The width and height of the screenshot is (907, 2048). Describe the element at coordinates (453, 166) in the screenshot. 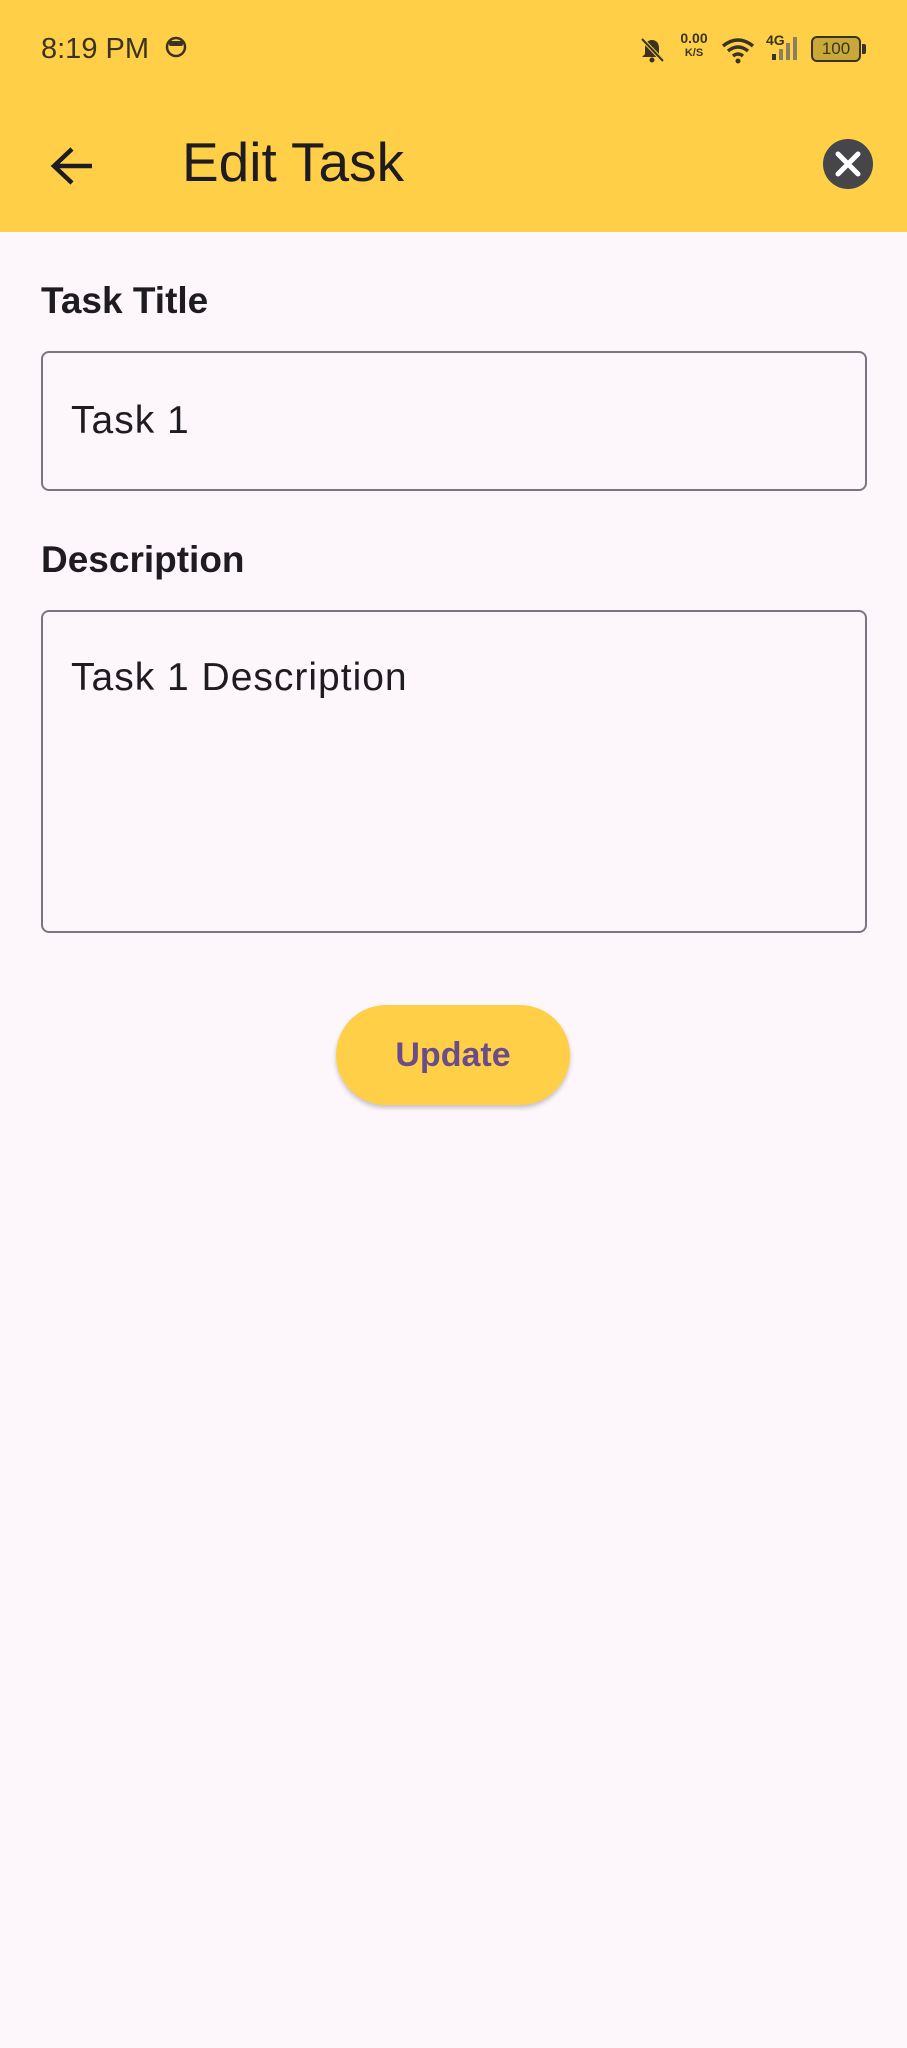

I see `app-bar: Edit Task` at that location.